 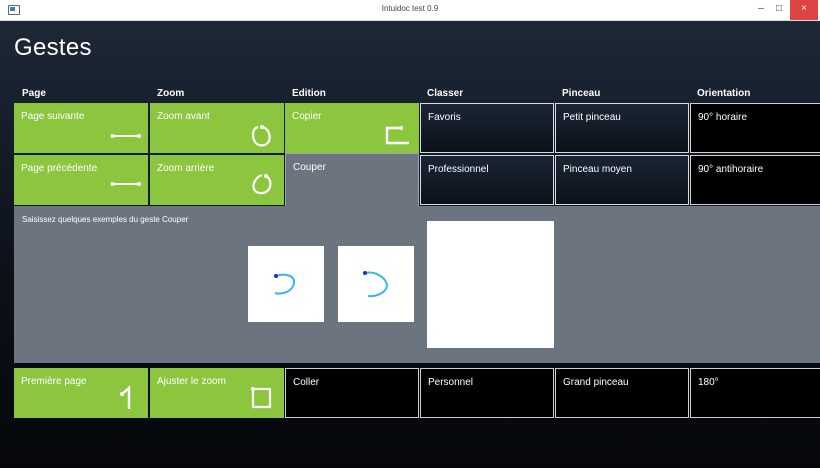 I want to click on gesture-tile-90-antihoraire: 90° antihoraire, so click(x=755, y=180).